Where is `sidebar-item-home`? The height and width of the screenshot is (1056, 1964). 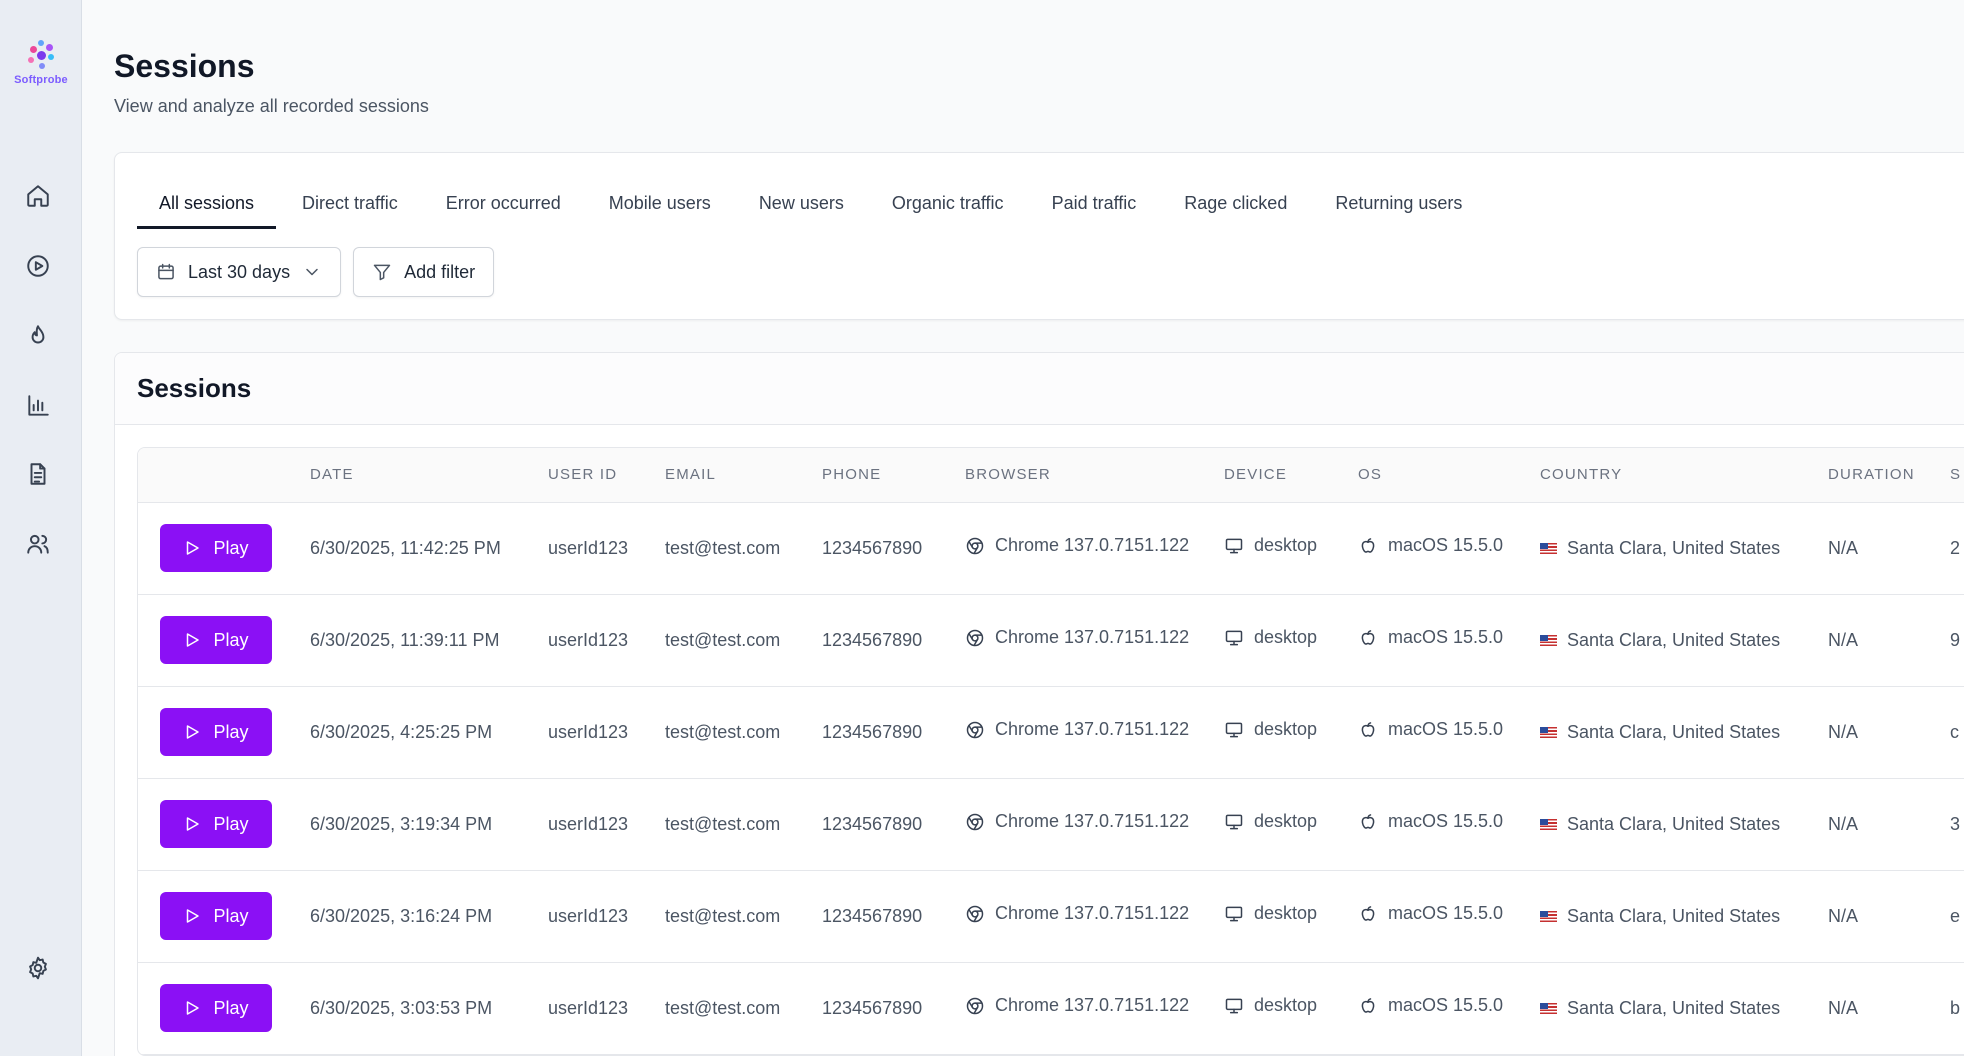
sidebar-item-home is located at coordinates (38, 196).